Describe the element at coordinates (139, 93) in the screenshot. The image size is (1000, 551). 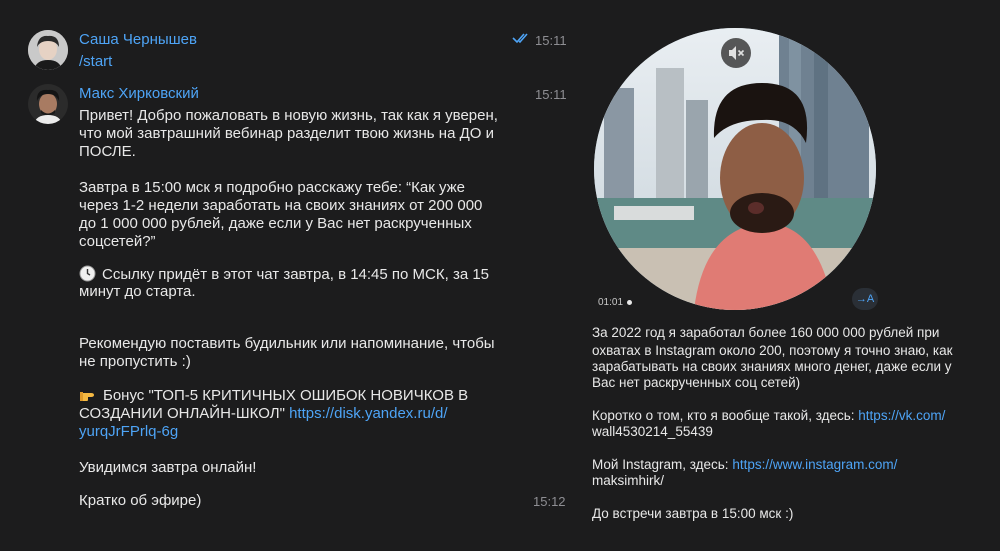
I see `sender-name: Макс Хирковский` at that location.